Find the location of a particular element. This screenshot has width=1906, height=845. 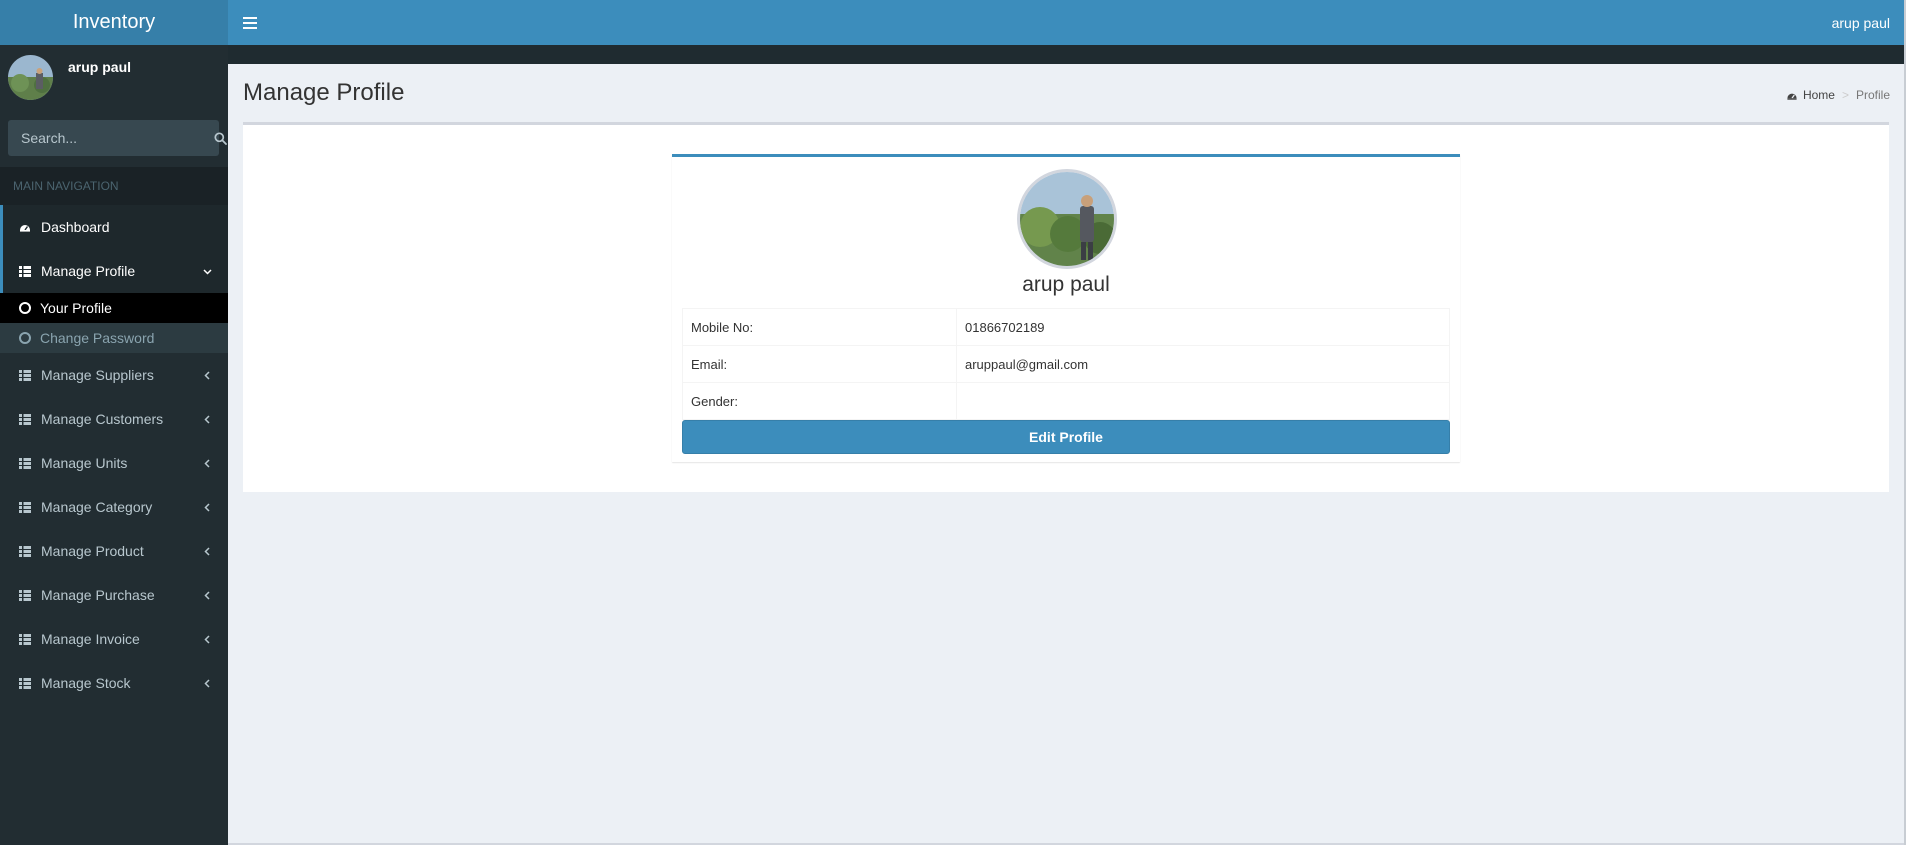

search-button is located at coordinates (220, 138).